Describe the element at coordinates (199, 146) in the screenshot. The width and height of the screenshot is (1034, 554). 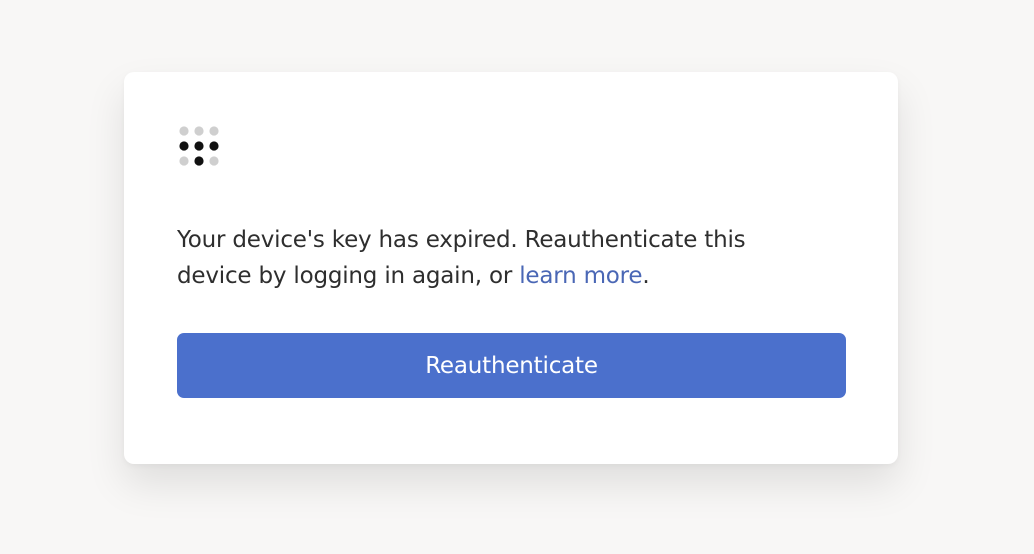
I see `tailscale-logo-icon` at that location.